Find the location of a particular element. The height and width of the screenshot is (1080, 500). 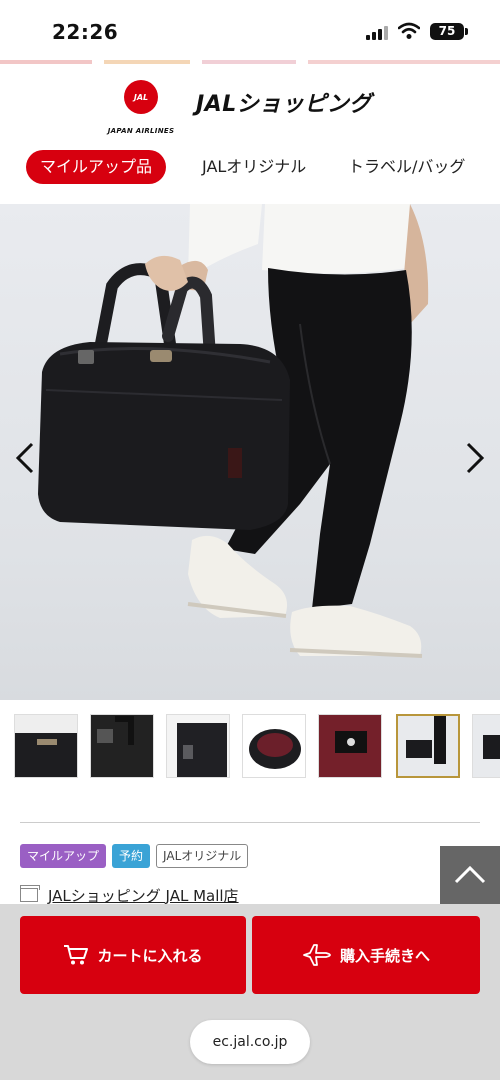

shop-title: JALショッピング is located at coordinates (284, 102).